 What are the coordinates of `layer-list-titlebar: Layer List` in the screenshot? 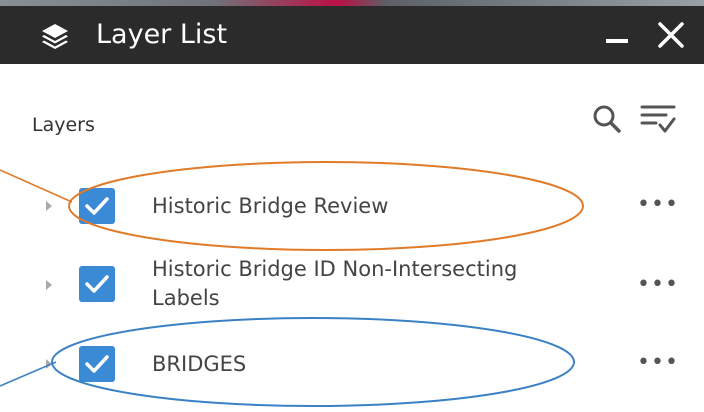 It's located at (352, 35).